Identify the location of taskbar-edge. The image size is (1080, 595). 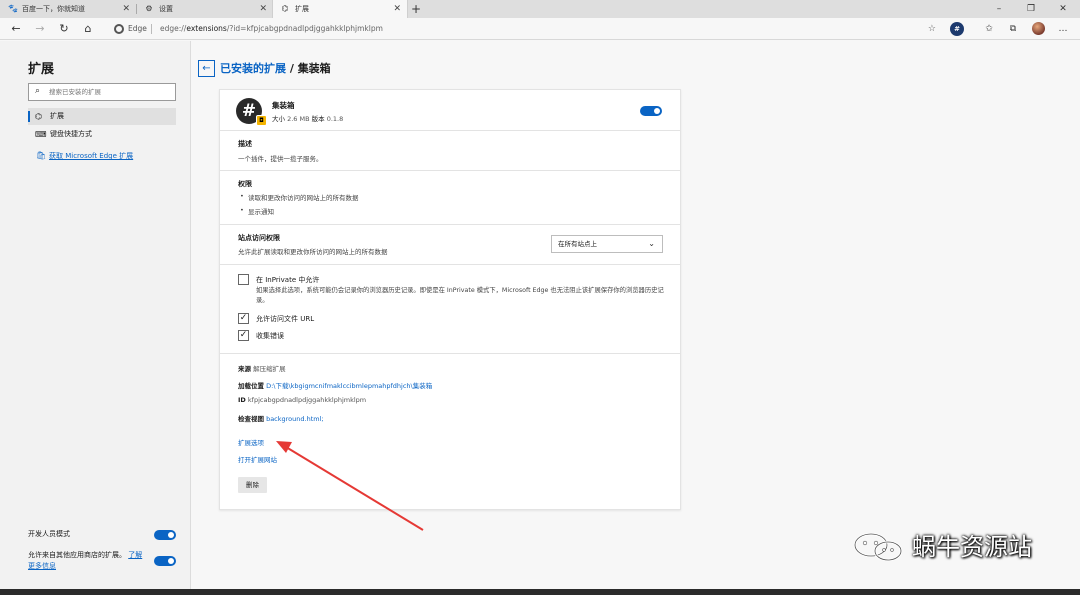
(540, 592).